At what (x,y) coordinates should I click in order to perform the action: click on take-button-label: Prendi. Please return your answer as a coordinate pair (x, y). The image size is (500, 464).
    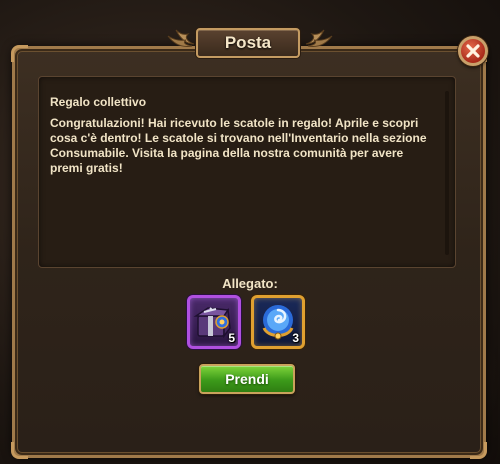
    Looking at the image, I should click on (247, 379).